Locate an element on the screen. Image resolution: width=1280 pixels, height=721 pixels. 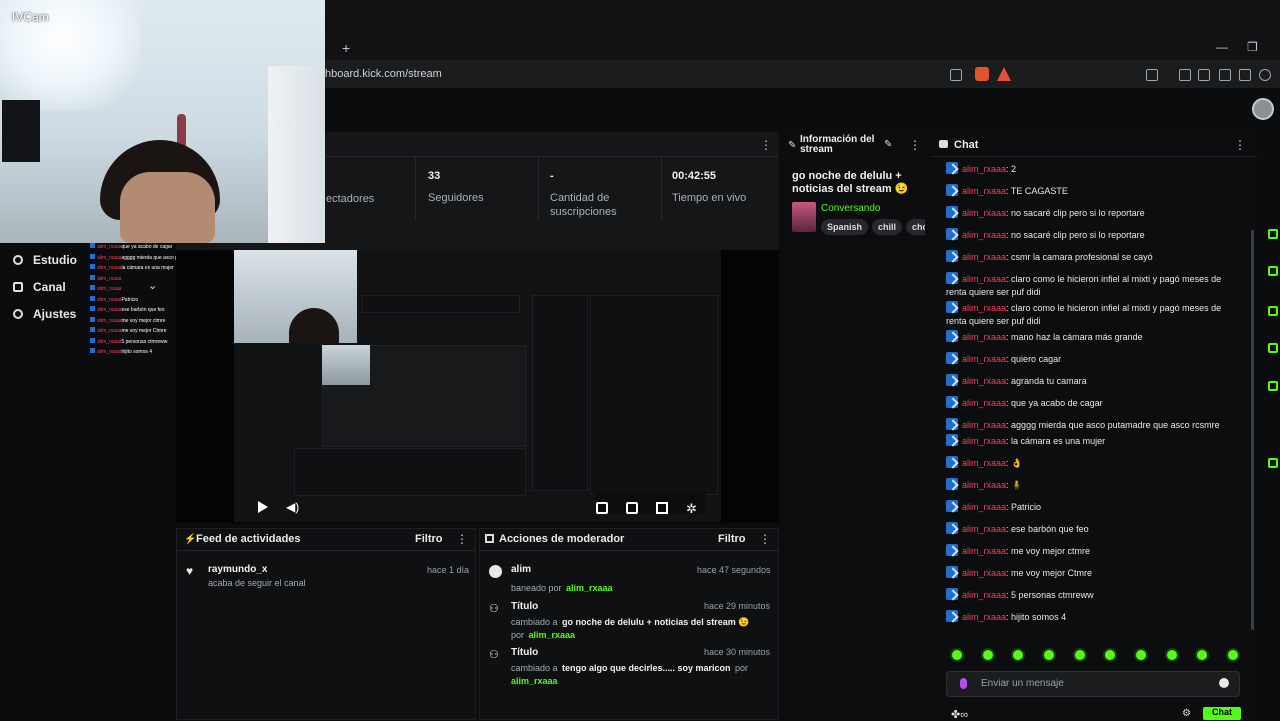
brave-shield-icon is located at coordinates (982, 74).